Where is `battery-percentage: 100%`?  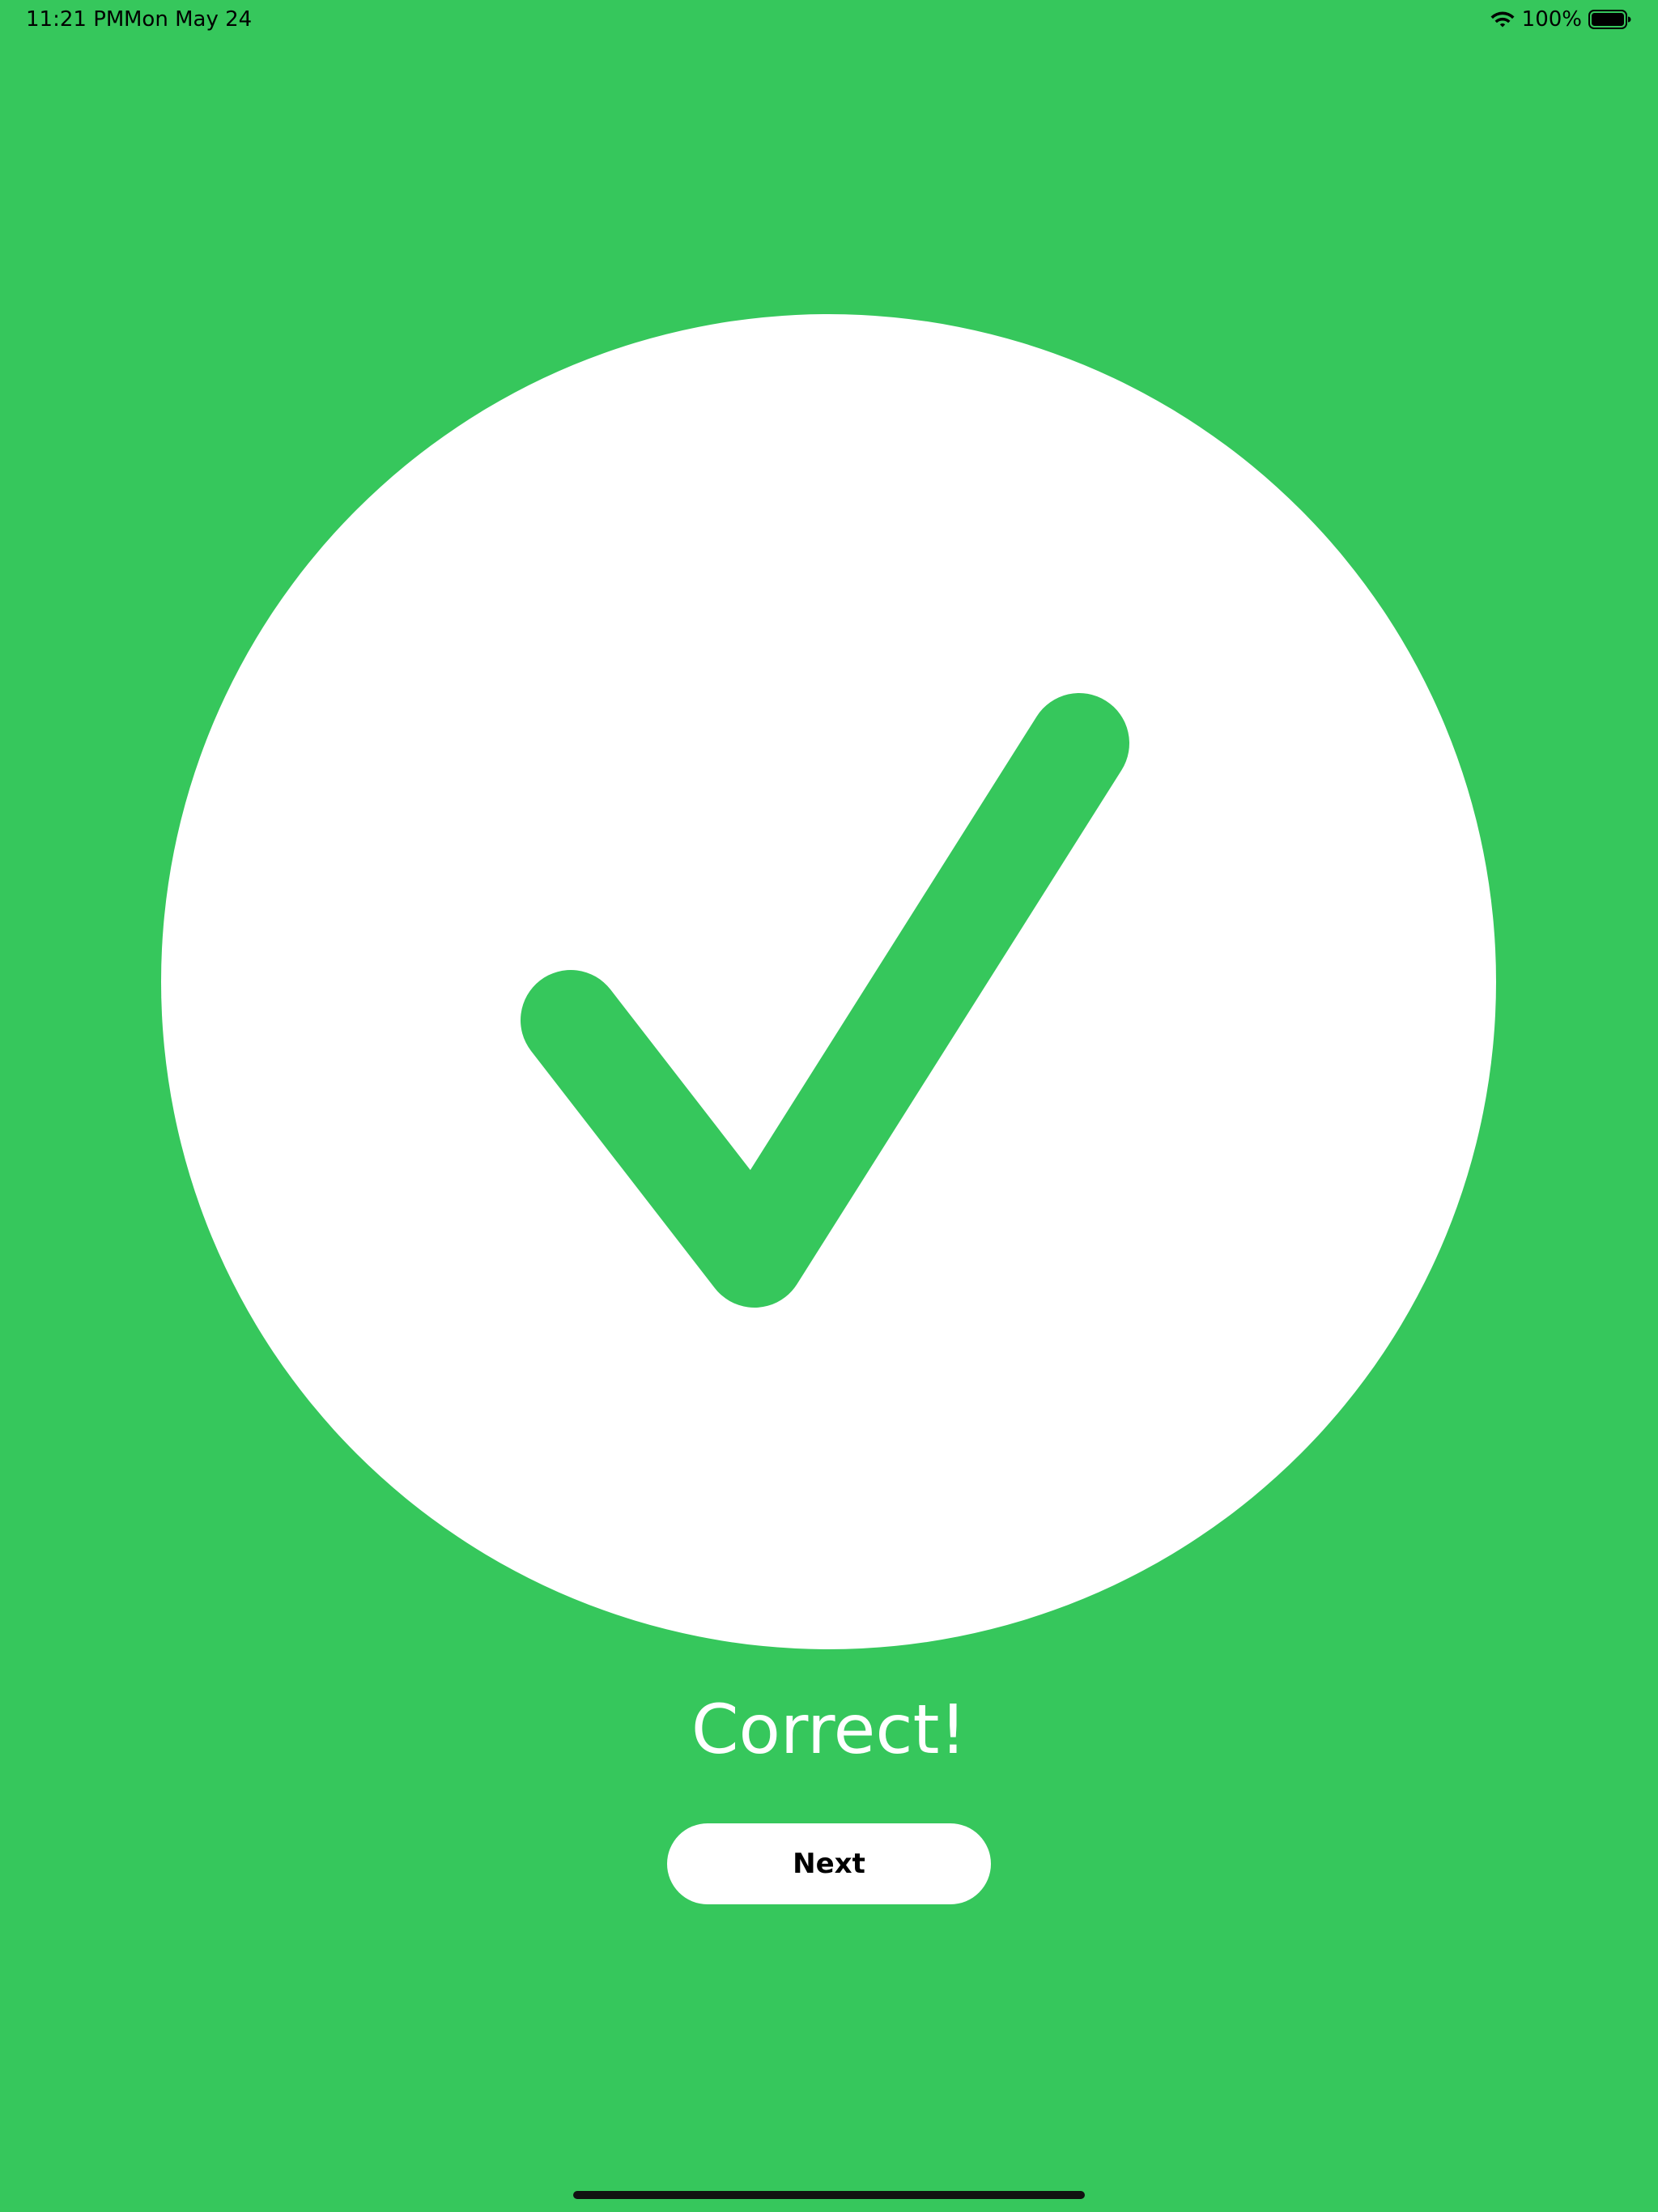 battery-percentage: 100% is located at coordinates (1551, 19).